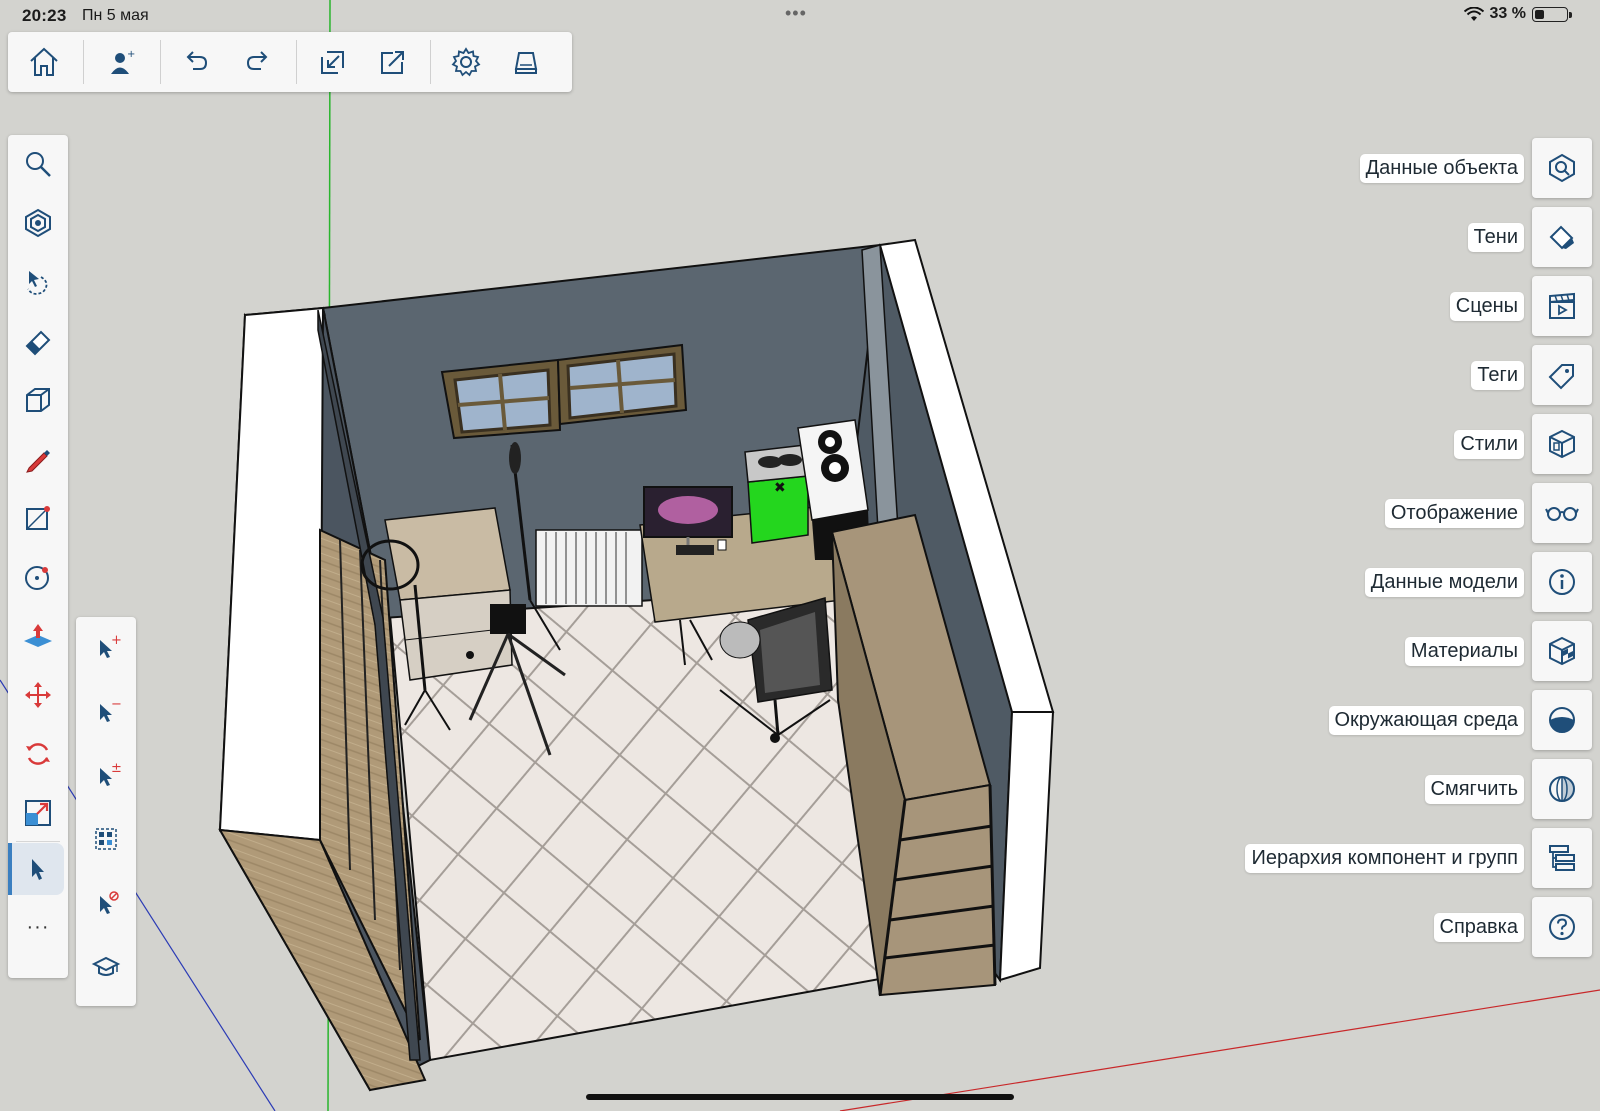  Describe the element at coordinates (1497, 375) in the screenshot. I see `panel-label: Теги` at that location.